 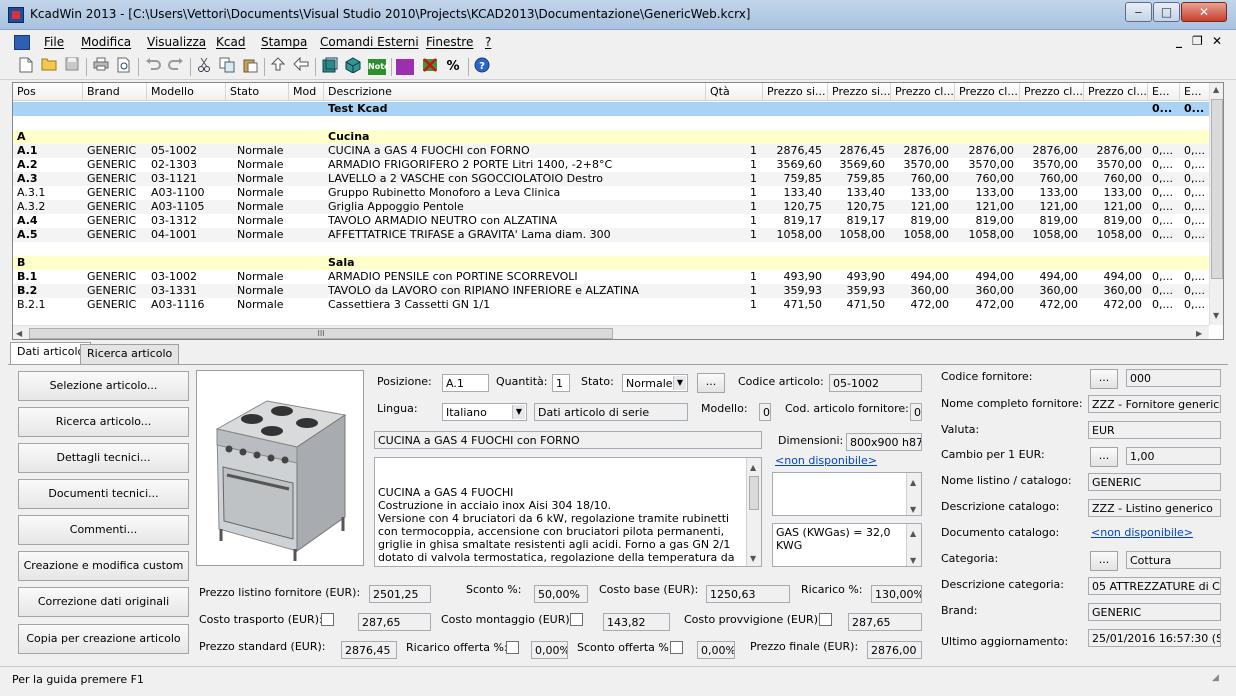 I want to click on help-icon: ?, so click(x=482, y=67).